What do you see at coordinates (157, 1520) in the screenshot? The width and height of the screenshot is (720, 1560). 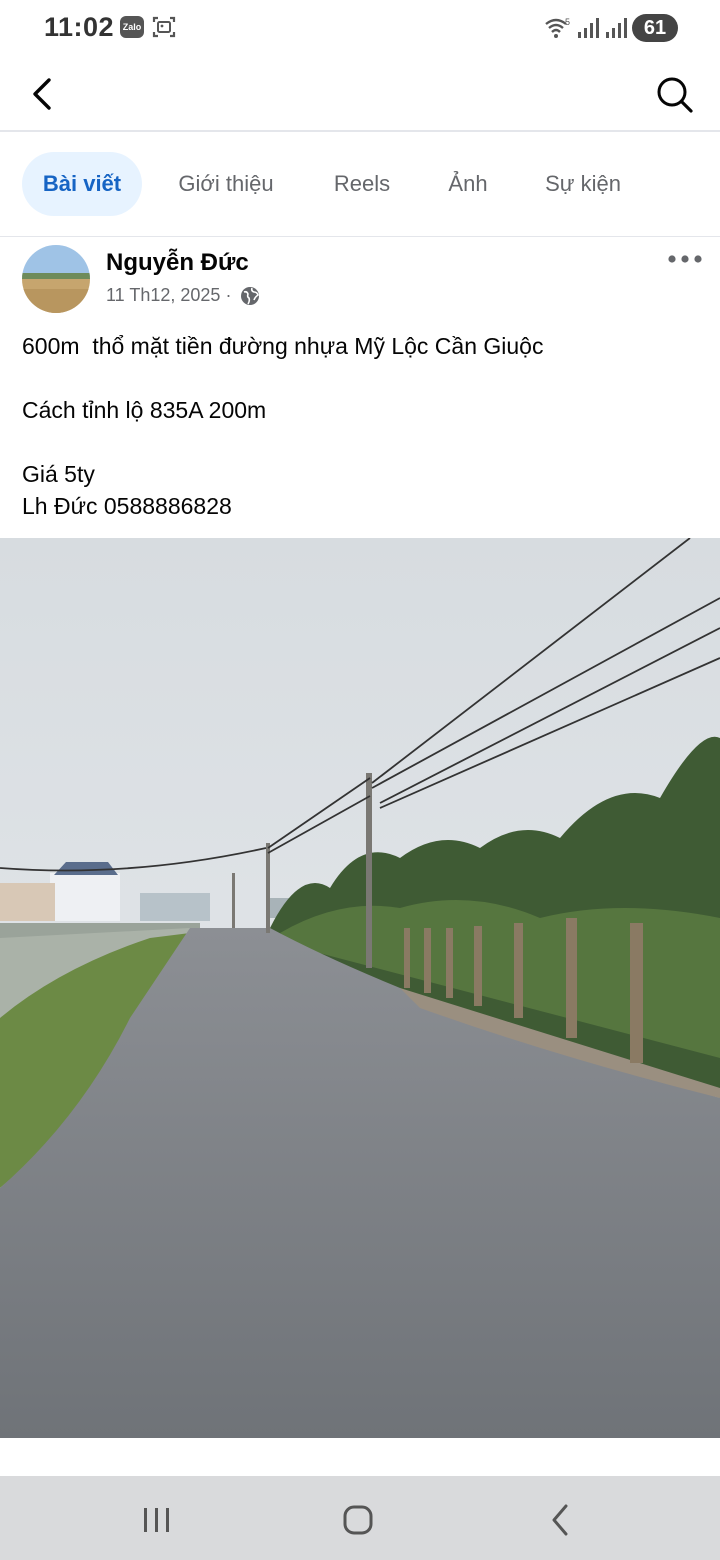 I see `recent-apps-icon` at bounding box center [157, 1520].